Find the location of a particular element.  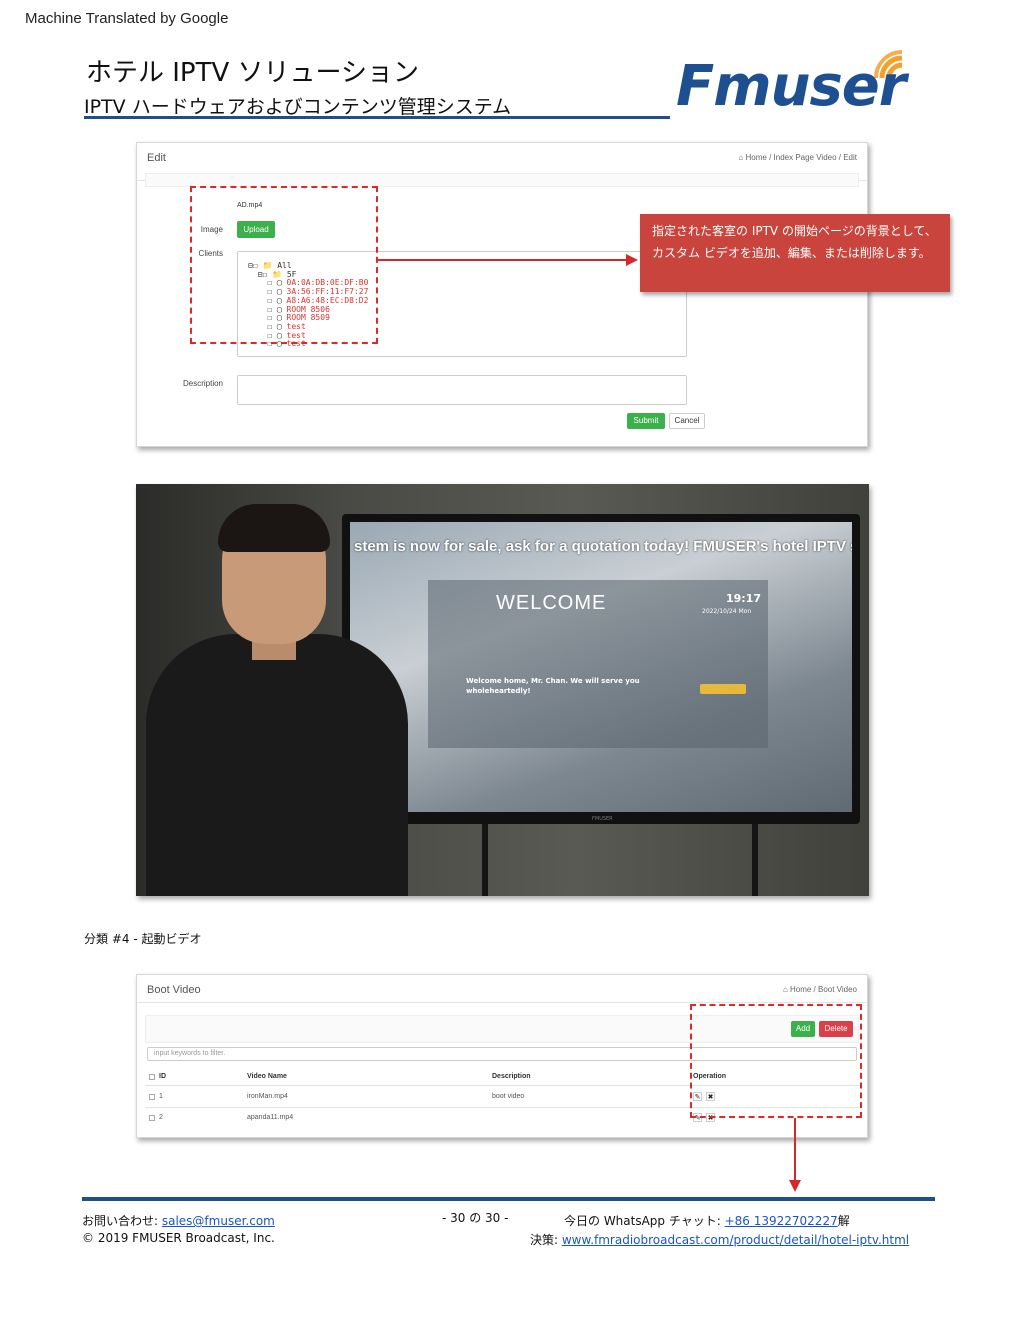

tv-stand-left is located at coordinates (485, 860).